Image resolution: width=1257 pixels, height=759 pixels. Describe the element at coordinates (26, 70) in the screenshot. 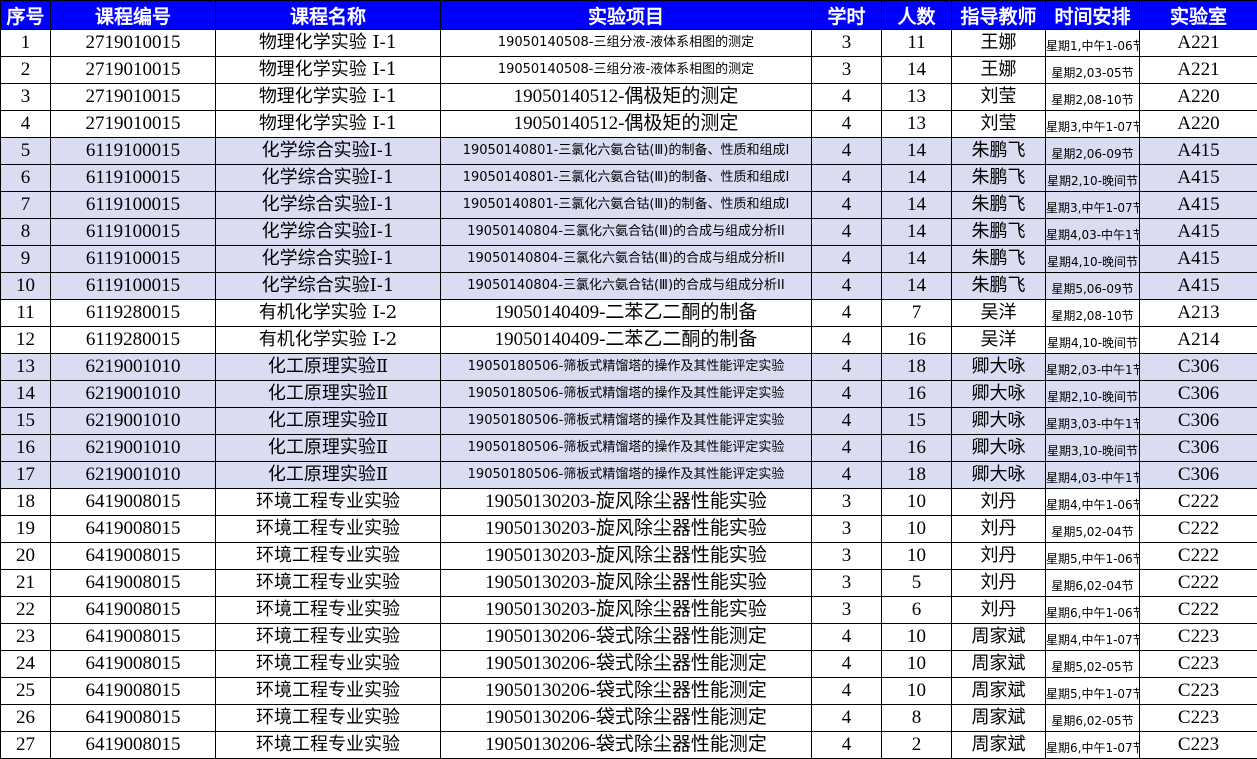

I see `cell-no: 2` at that location.